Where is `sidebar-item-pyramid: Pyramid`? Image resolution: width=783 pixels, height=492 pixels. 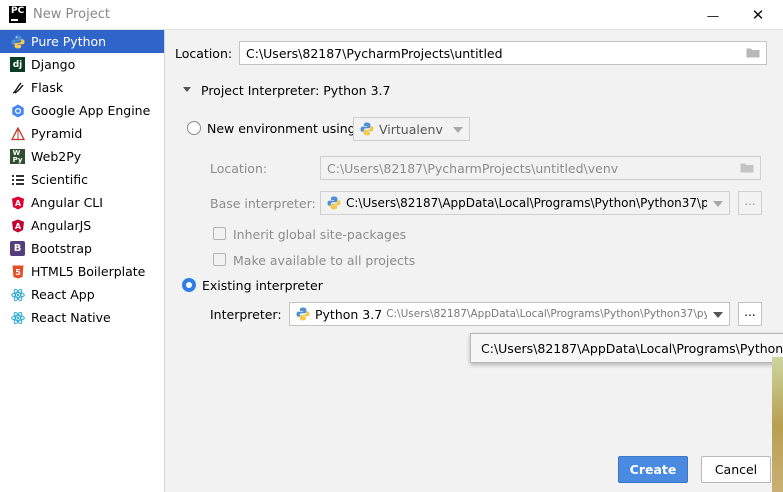 sidebar-item-pyramid: Pyramid is located at coordinates (82, 133).